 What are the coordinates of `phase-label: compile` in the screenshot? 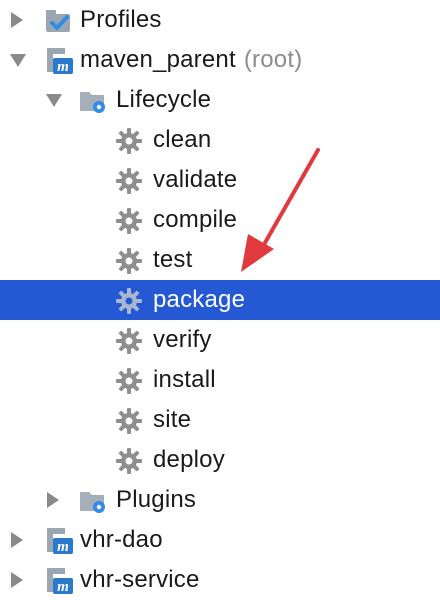 It's located at (195, 219).